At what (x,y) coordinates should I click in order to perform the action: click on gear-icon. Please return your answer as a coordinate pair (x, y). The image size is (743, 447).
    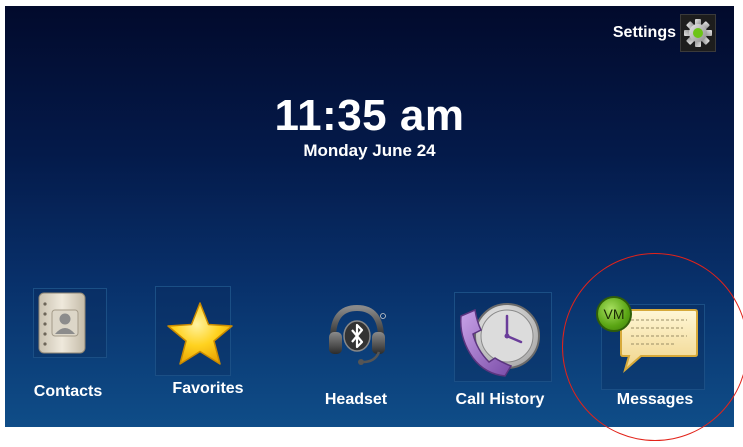
    Looking at the image, I should click on (698, 33).